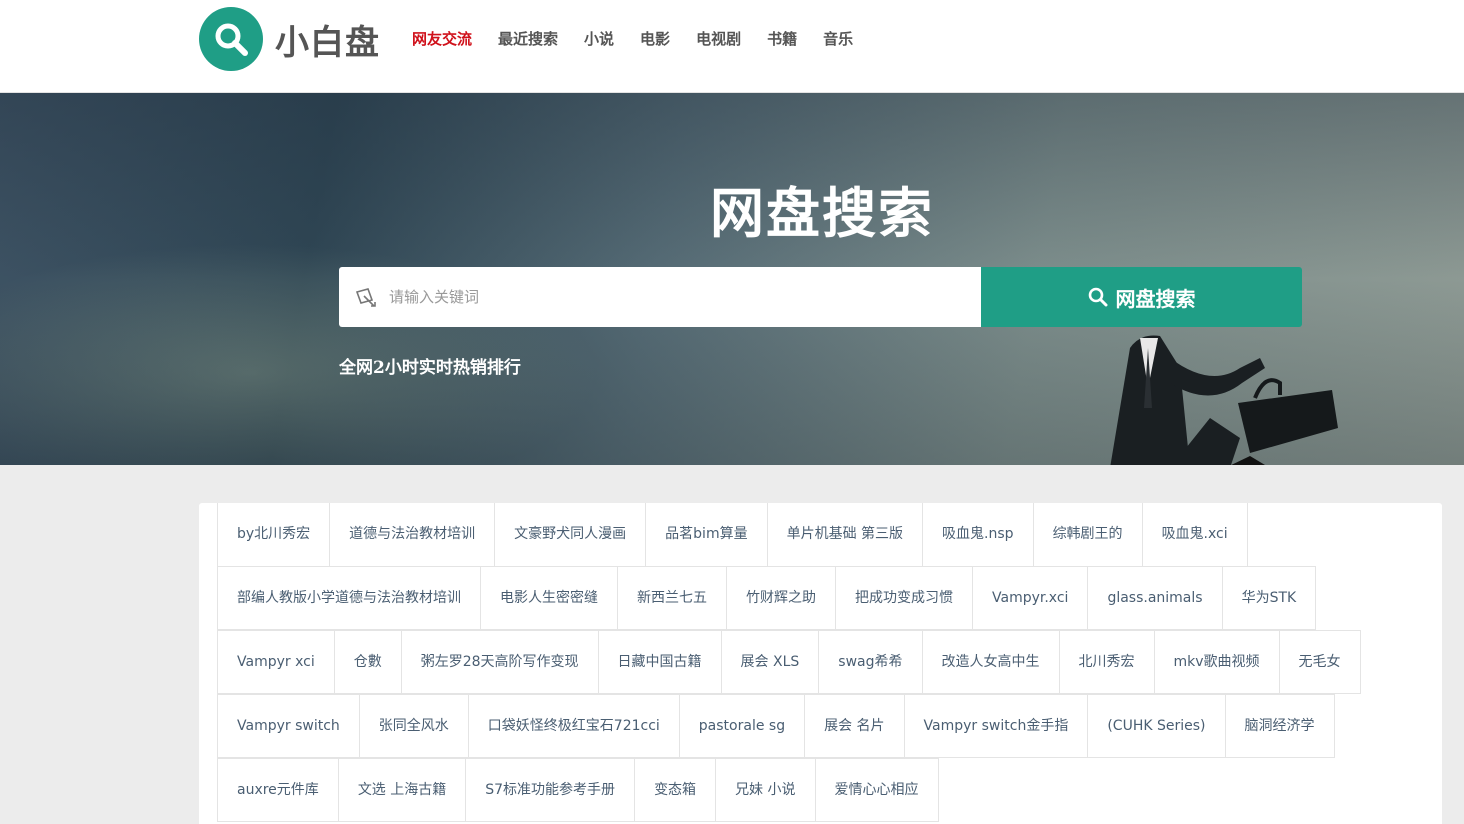 The height and width of the screenshot is (824, 1464). Describe the element at coordinates (838, 39) in the screenshot. I see `nav-item-music: 音乐` at that location.